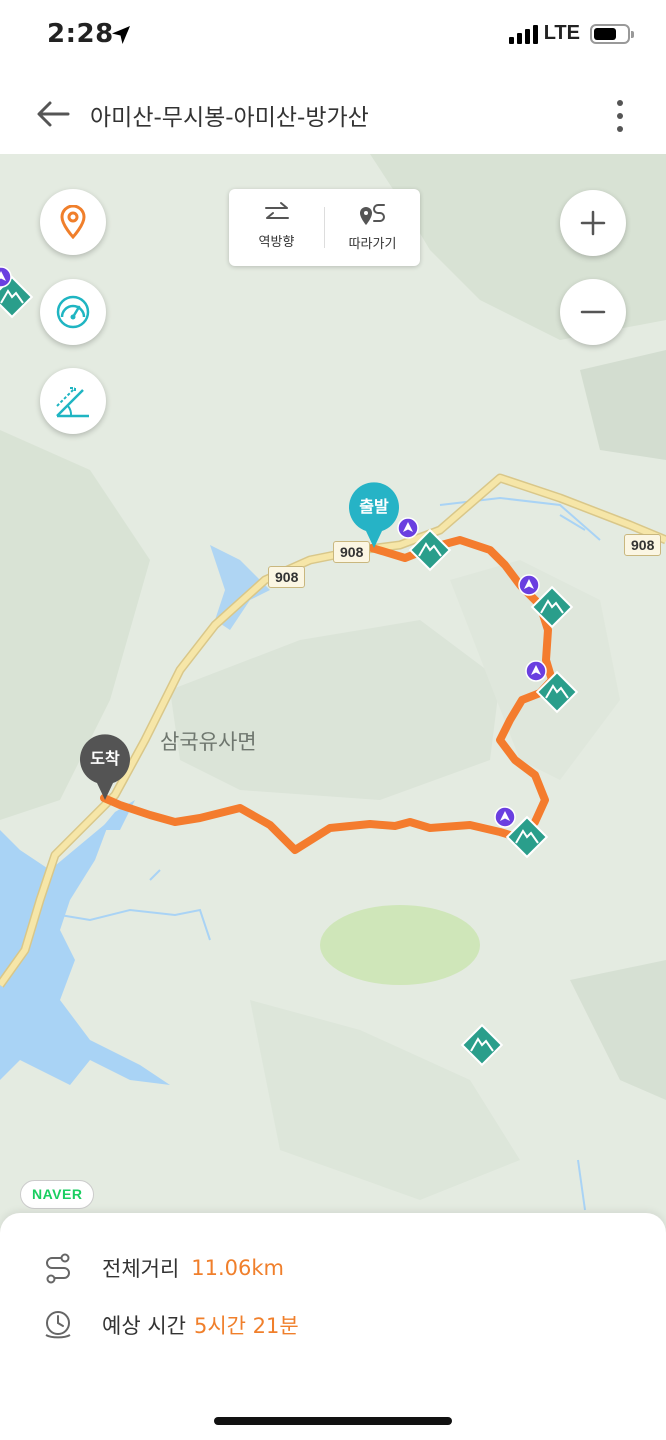 The image size is (666, 1440). What do you see at coordinates (276, 227) in the screenshot?
I see `reverse-direction-button: 역방향` at bounding box center [276, 227].